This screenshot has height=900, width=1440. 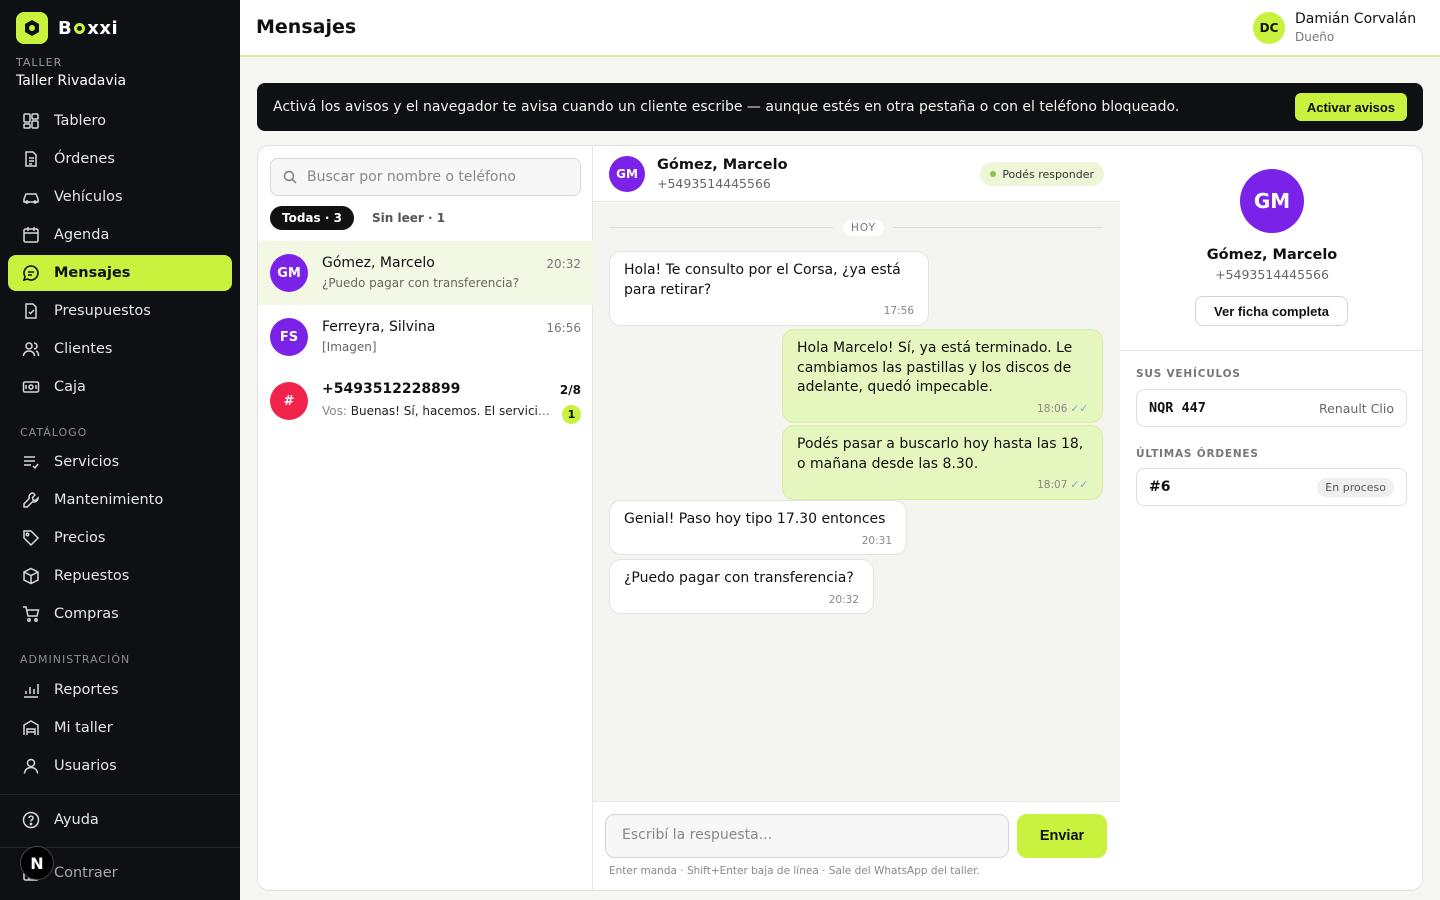 What do you see at coordinates (120, 159) in the screenshot?
I see `sidebar-item-ordenes: Órdenes` at bounding box center [120, 159].